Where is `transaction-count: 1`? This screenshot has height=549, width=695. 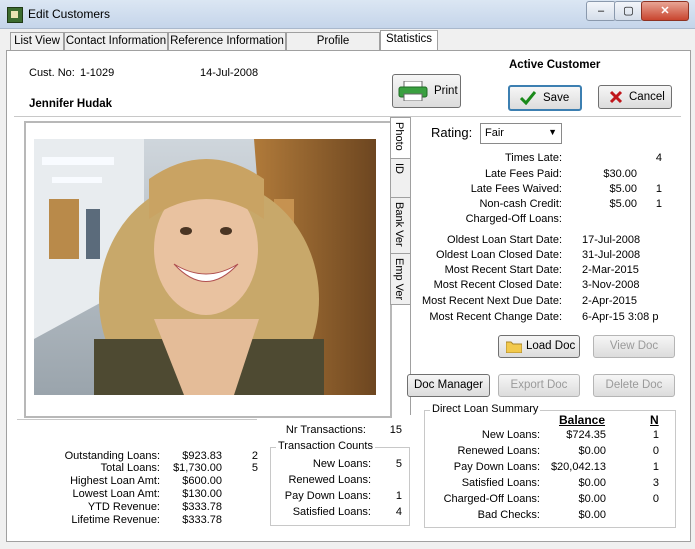 transaction-count: 1 is located at coordinates (398, 496).